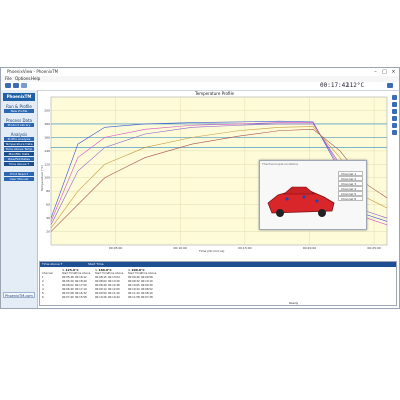 The image size is (400, 400). What do you see at coordinates (350, 198) in the screenshot?
I see `legend-channel-6: Channel 6` at bounding box center [350, 198].